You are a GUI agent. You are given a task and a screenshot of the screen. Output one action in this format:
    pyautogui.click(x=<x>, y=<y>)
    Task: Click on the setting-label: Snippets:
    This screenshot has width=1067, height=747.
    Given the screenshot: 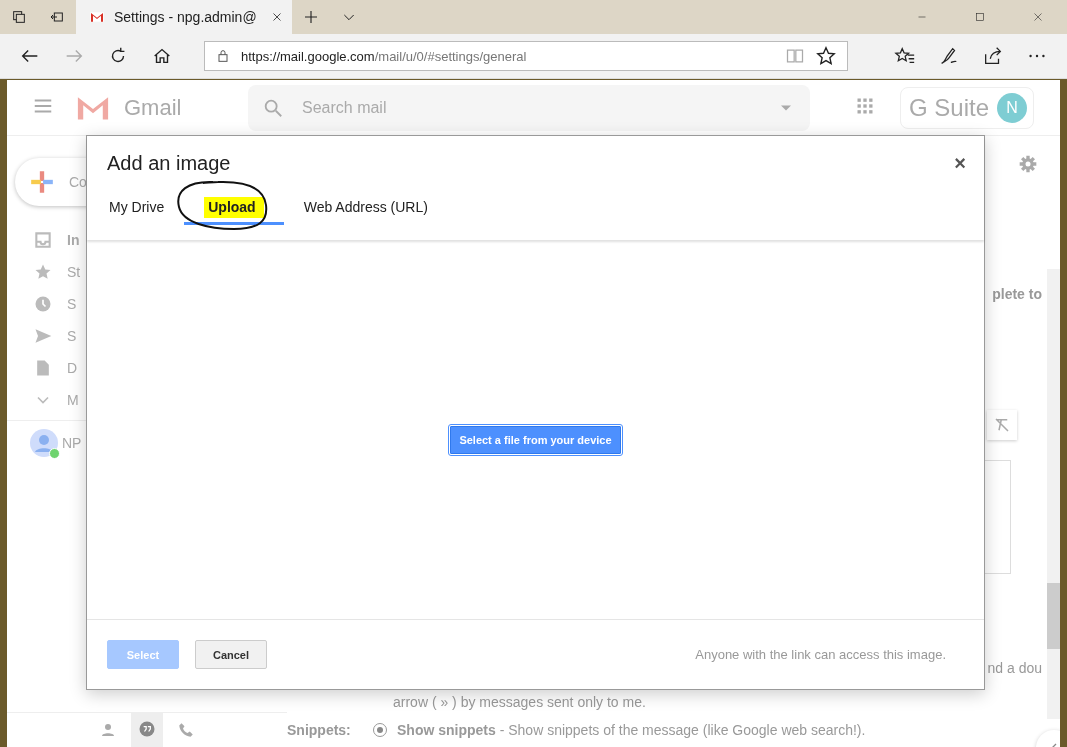 What is the action you would take?
    pyautogui.click(x=319, y=730)
    